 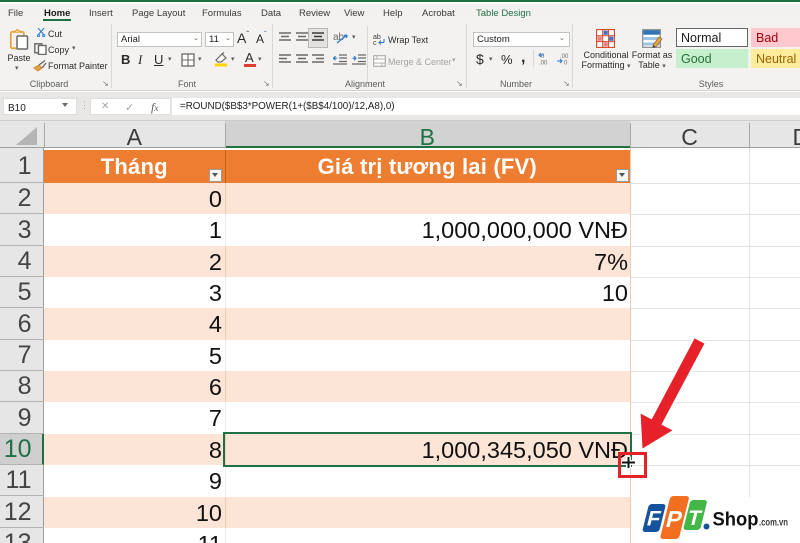 What do you see at coordinates (674, 519) in the screenshot?
I see `svg-text: P` at bounding box center [674, 519].